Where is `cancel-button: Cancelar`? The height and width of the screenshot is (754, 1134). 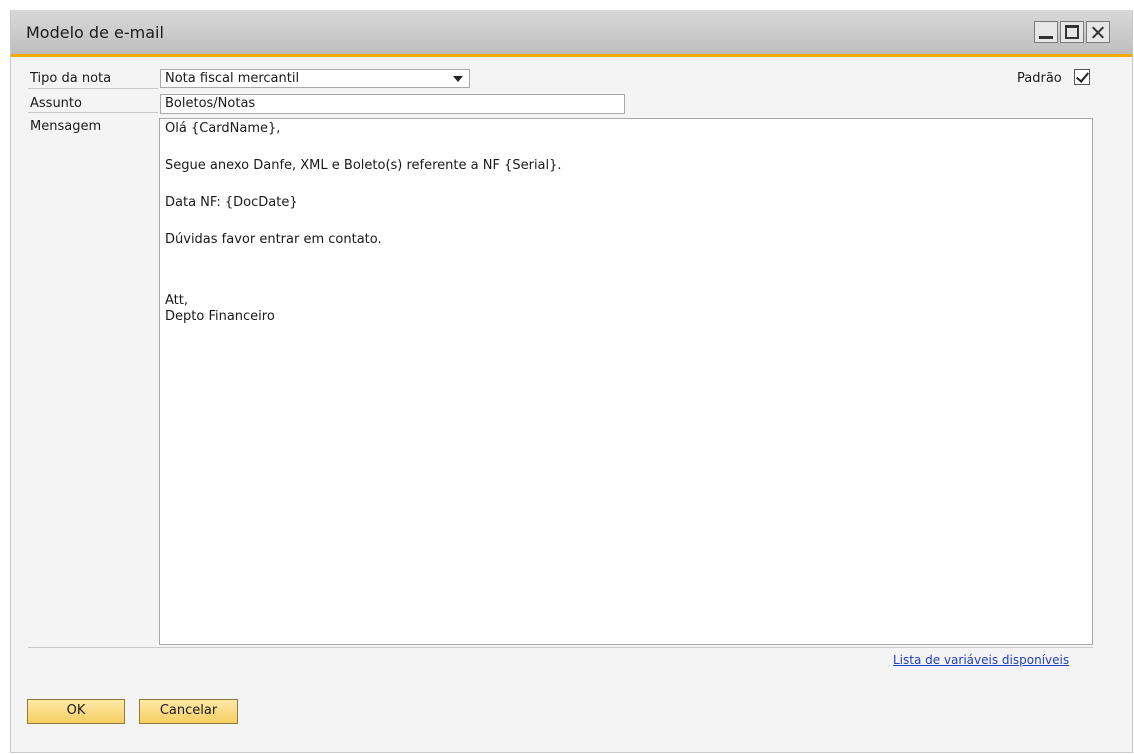
cancel-button: Cancelar is located at coordinates (188, 711).